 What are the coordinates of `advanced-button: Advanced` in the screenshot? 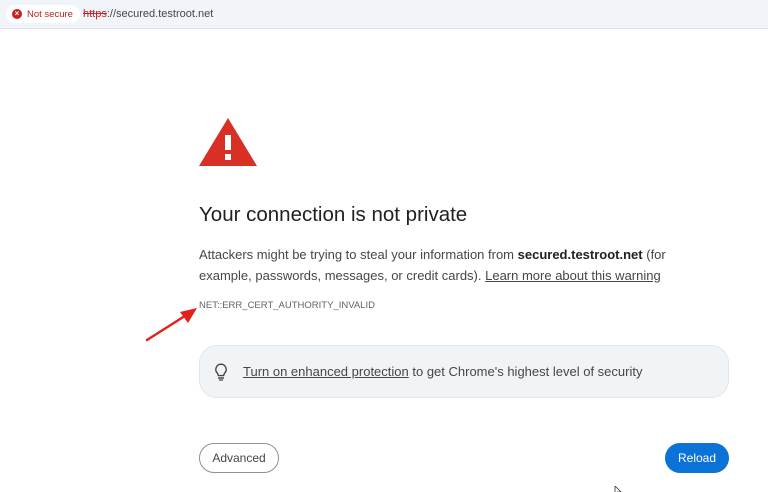 It's located at (239, 458).